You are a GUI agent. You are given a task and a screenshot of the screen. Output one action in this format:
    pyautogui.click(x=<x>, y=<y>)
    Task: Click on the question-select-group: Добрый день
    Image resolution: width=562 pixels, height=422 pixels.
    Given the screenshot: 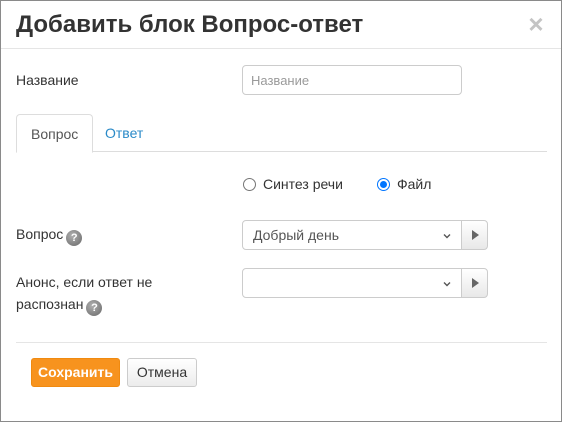 What is the action you would take?
    pyautogui.click(x=365, y=235)
    